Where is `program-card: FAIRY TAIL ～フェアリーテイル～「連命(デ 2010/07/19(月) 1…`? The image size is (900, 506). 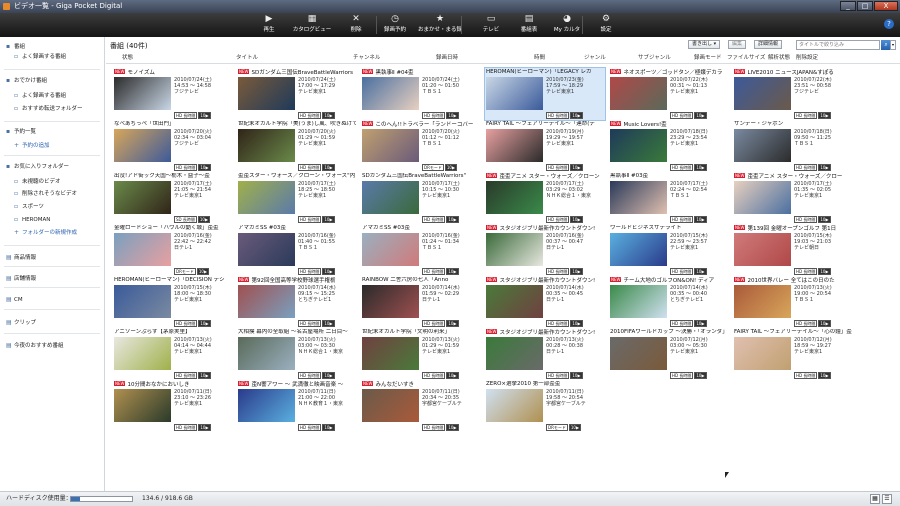 program-card: FAIRY TAIL ～フェアリーテイル～「連命(デ 2010/07/19(月) 1… is located at coordinates (545, 146).